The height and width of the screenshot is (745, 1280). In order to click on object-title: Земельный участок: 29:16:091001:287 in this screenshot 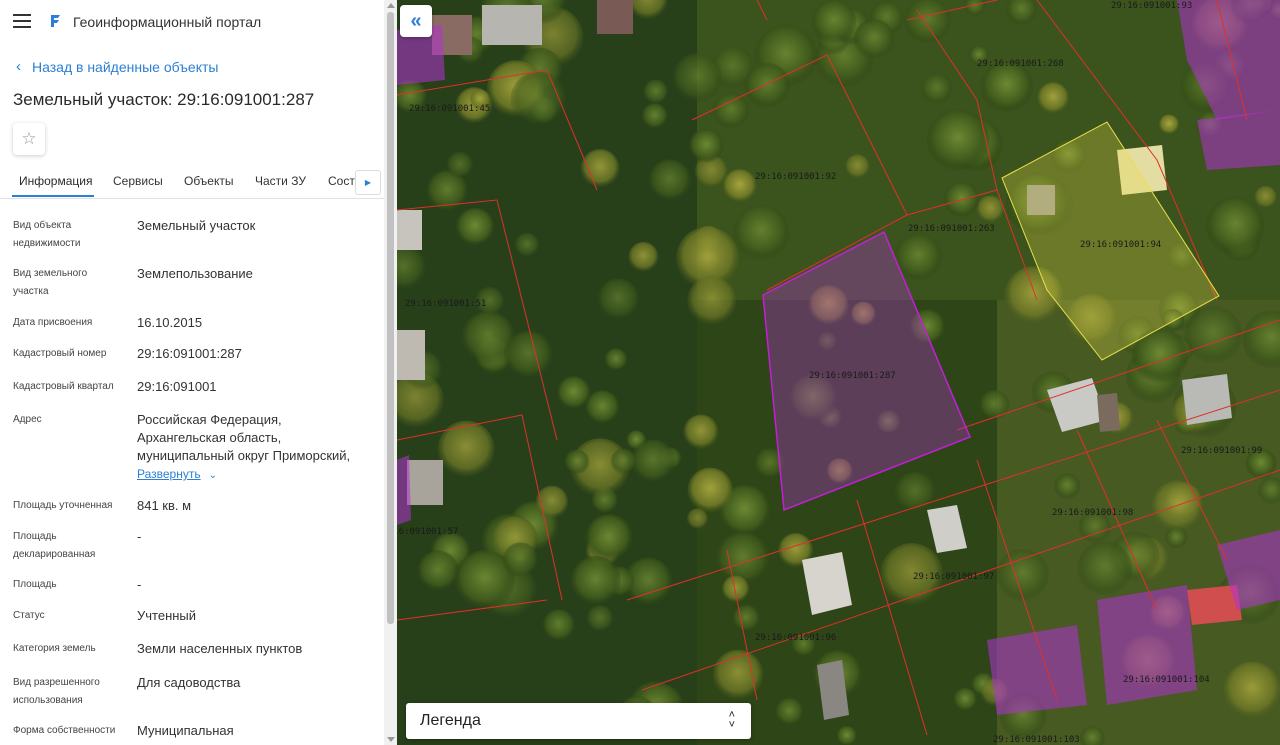, I will do `click(164, 99)`.